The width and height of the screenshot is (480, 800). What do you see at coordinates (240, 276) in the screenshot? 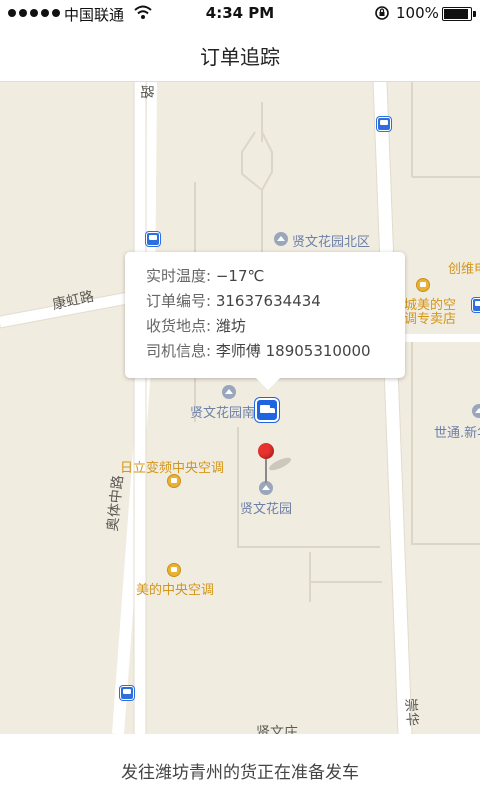
I see `temperature-value: −17℃` at bounding box center [240, 276].